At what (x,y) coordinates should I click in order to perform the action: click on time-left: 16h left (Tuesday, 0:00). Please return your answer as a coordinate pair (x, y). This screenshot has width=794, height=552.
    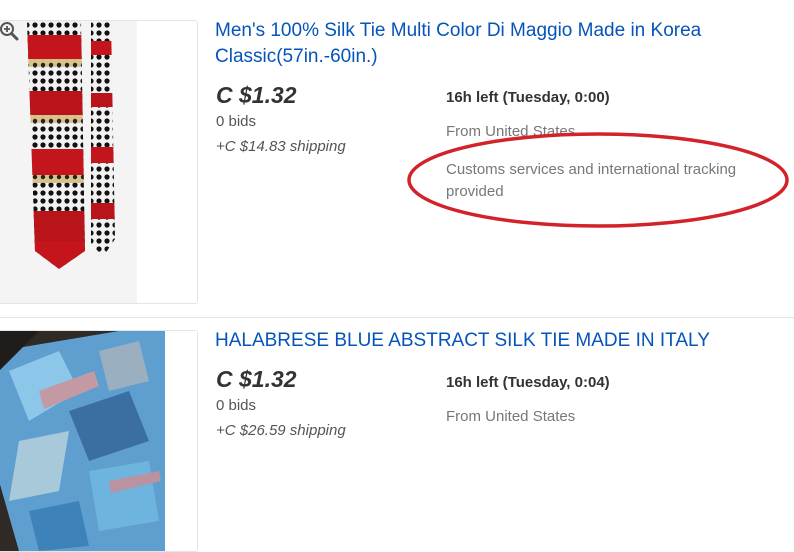
    Looking at the image, I should click on (528, 97).